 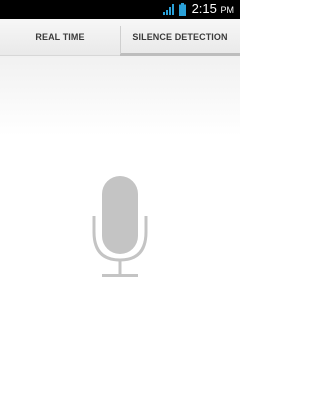 I want to click on tab-real-time-label: REAL TIME, so click(x=60, y=37).